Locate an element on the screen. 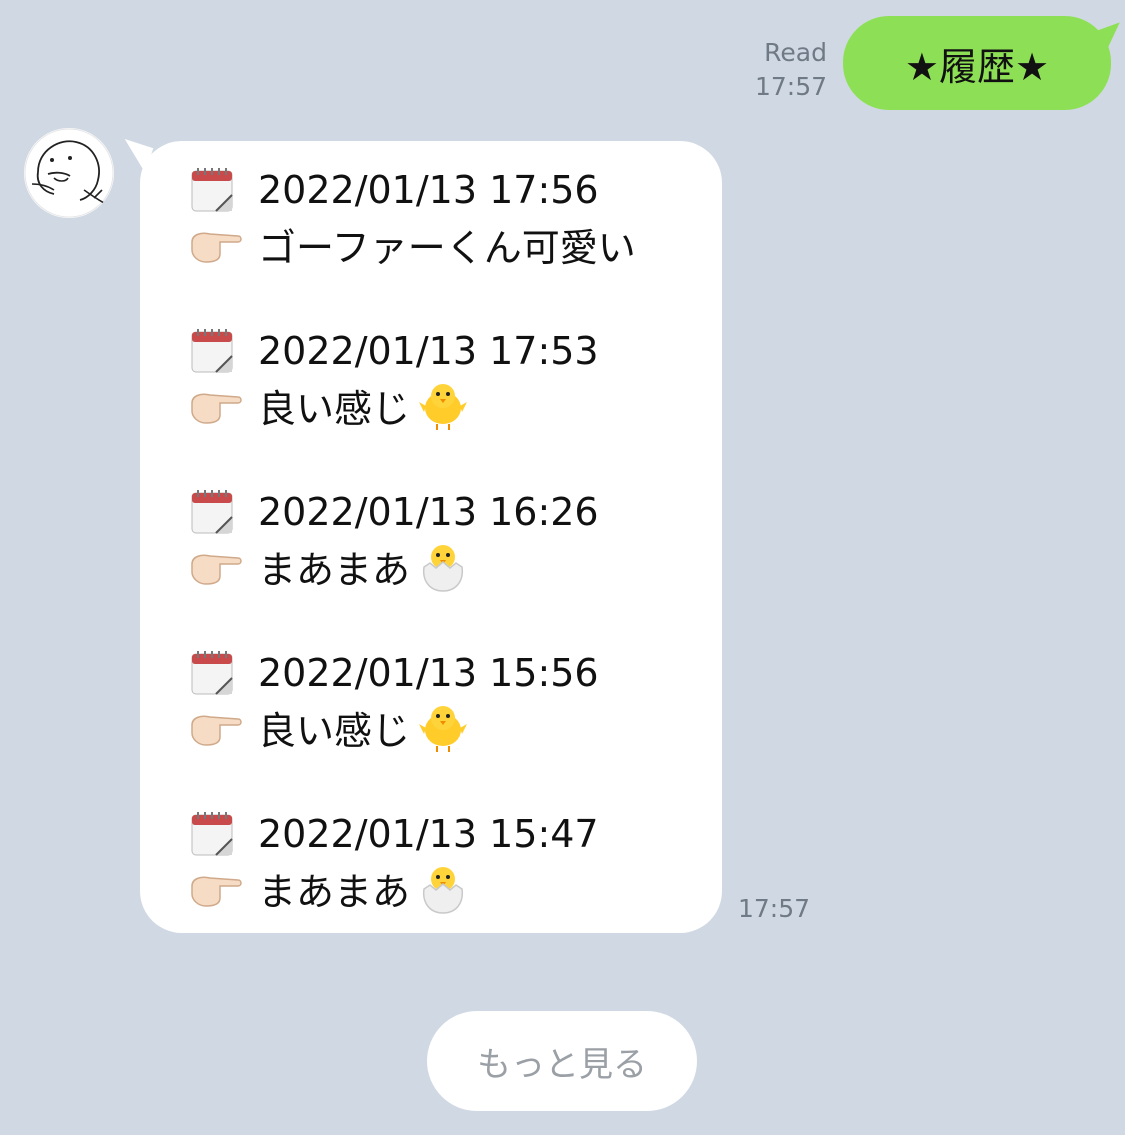 The width and height of the screenshot is (1125, 1135). avatar is located at coordinates (69, 173).